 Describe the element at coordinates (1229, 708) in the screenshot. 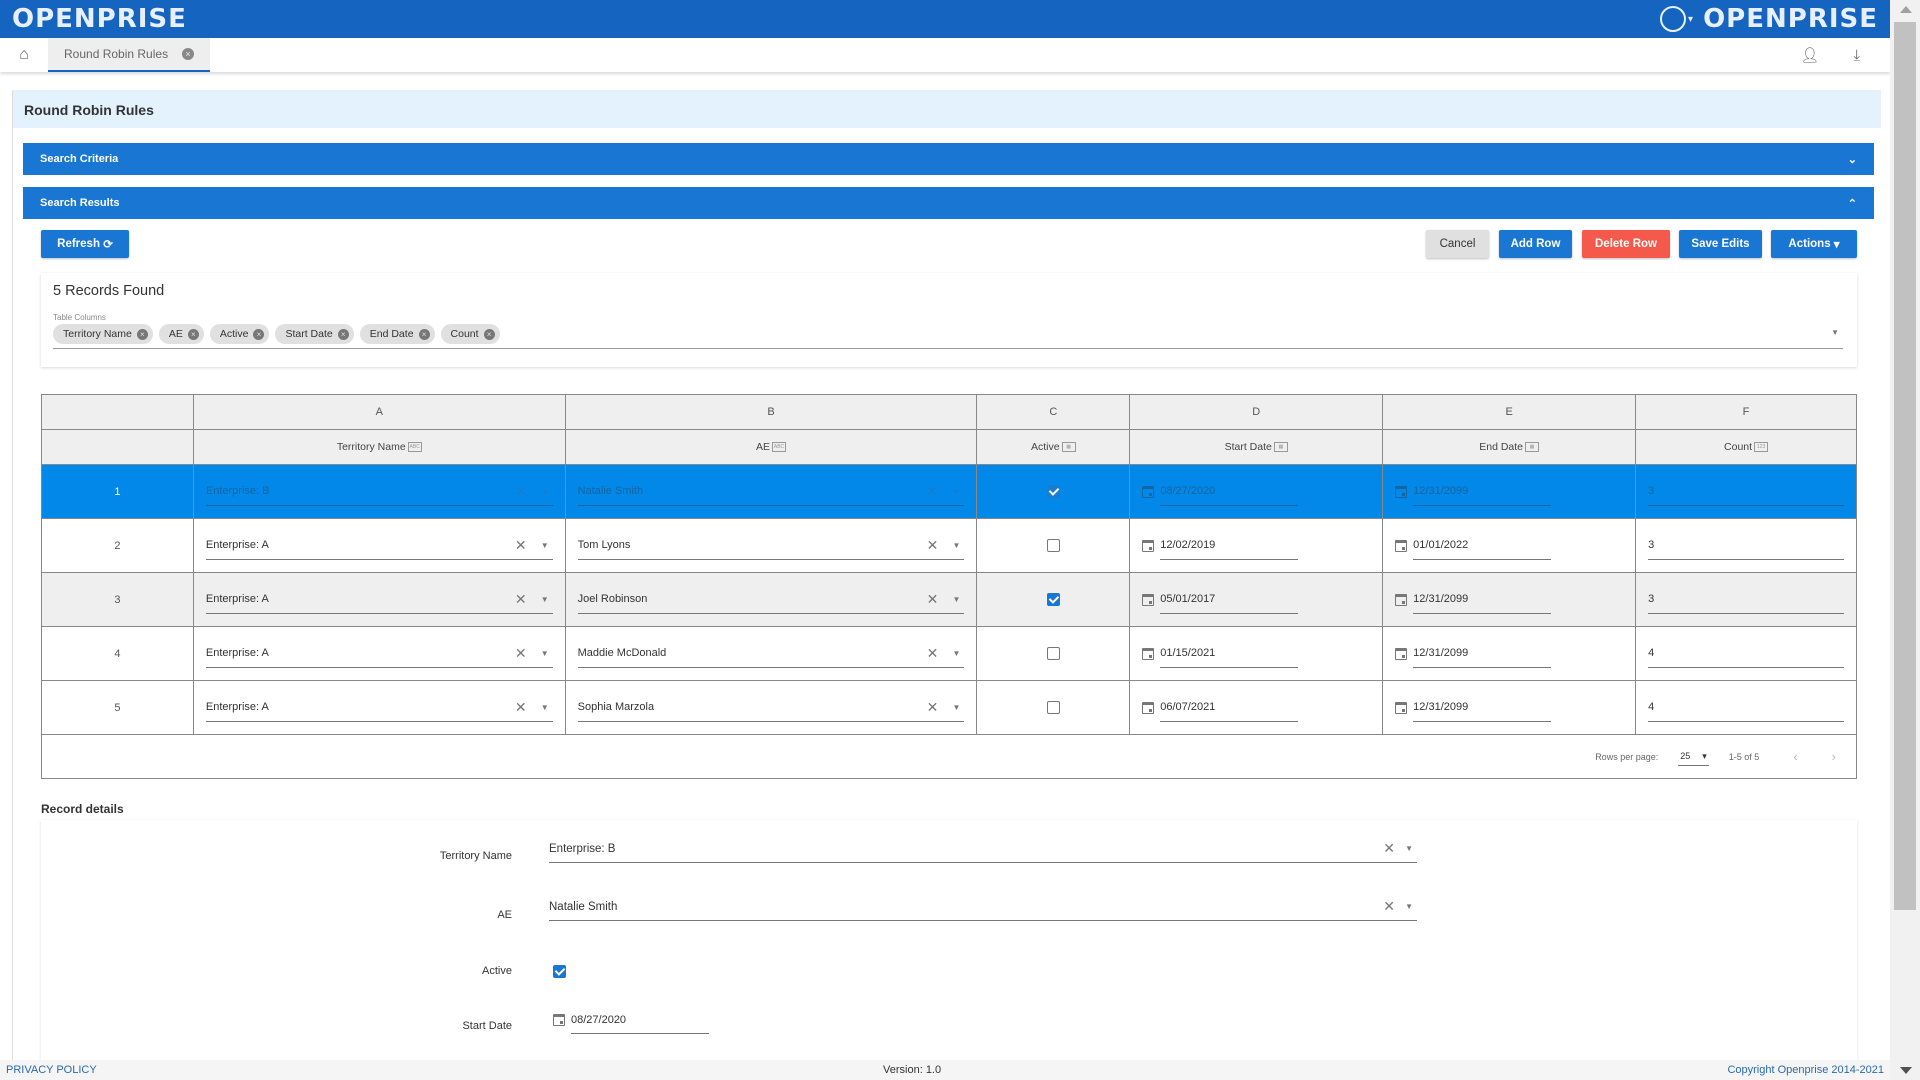

I see `start-date-field: 06/07/2021` at that location.